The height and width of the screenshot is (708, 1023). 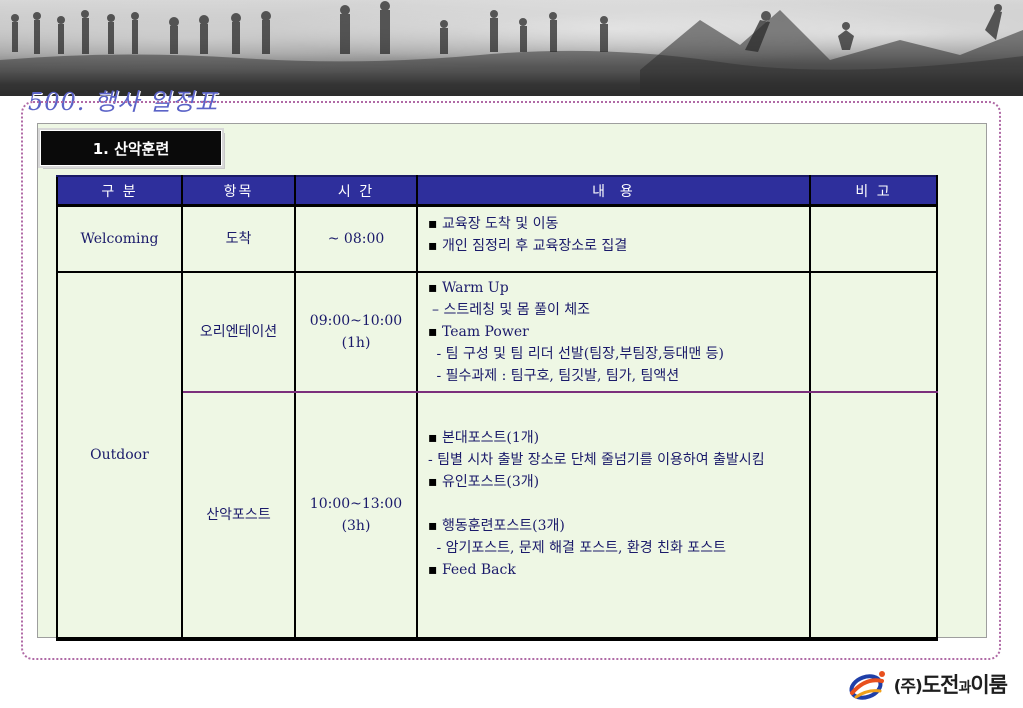 What do you see at coordinates (613, 570) in the screenshot?
I see `content-bullet: Feed Back` at bounding box center [613, 570].